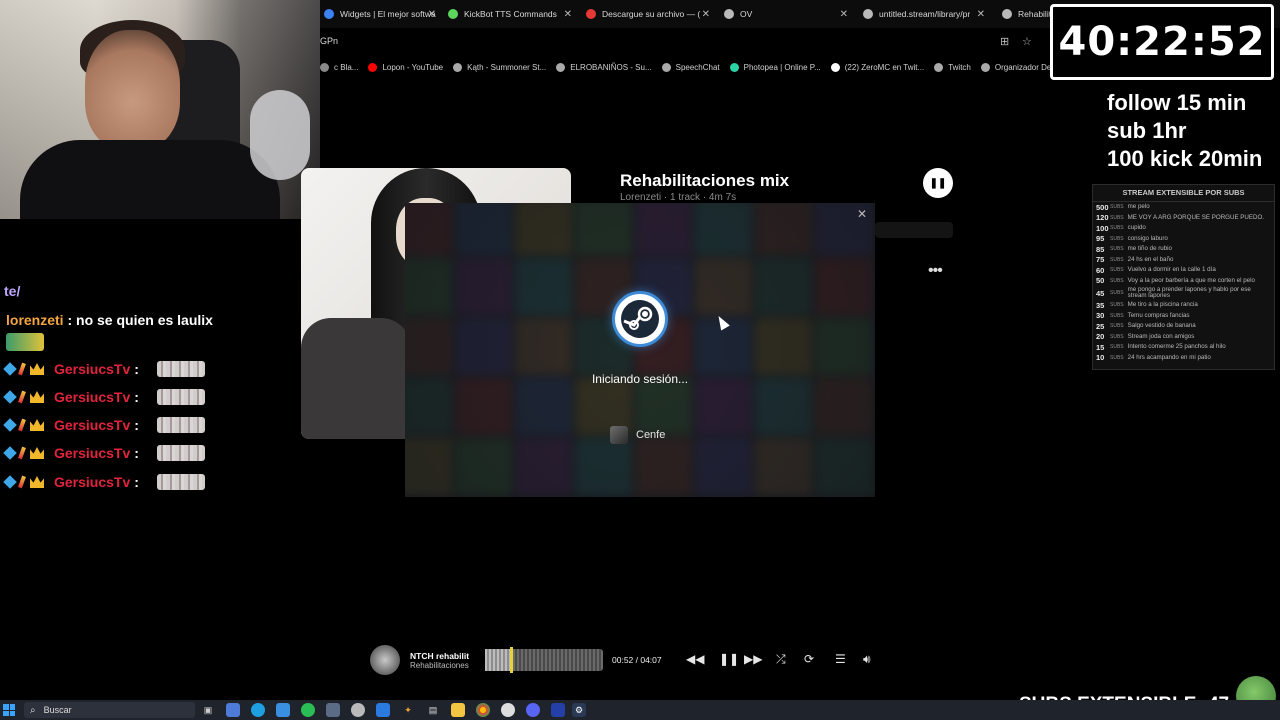  I want to click on diamond-badge-icon, so click(10, 482).